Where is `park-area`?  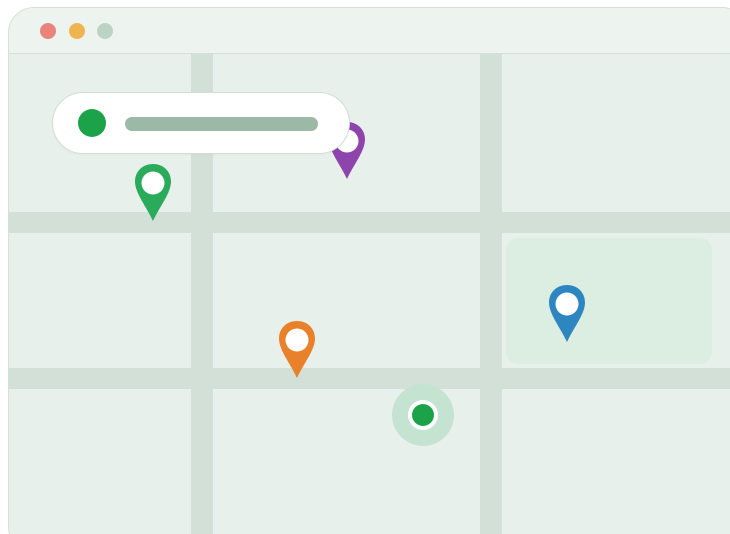
park-area is located at coordinates (609, 301).